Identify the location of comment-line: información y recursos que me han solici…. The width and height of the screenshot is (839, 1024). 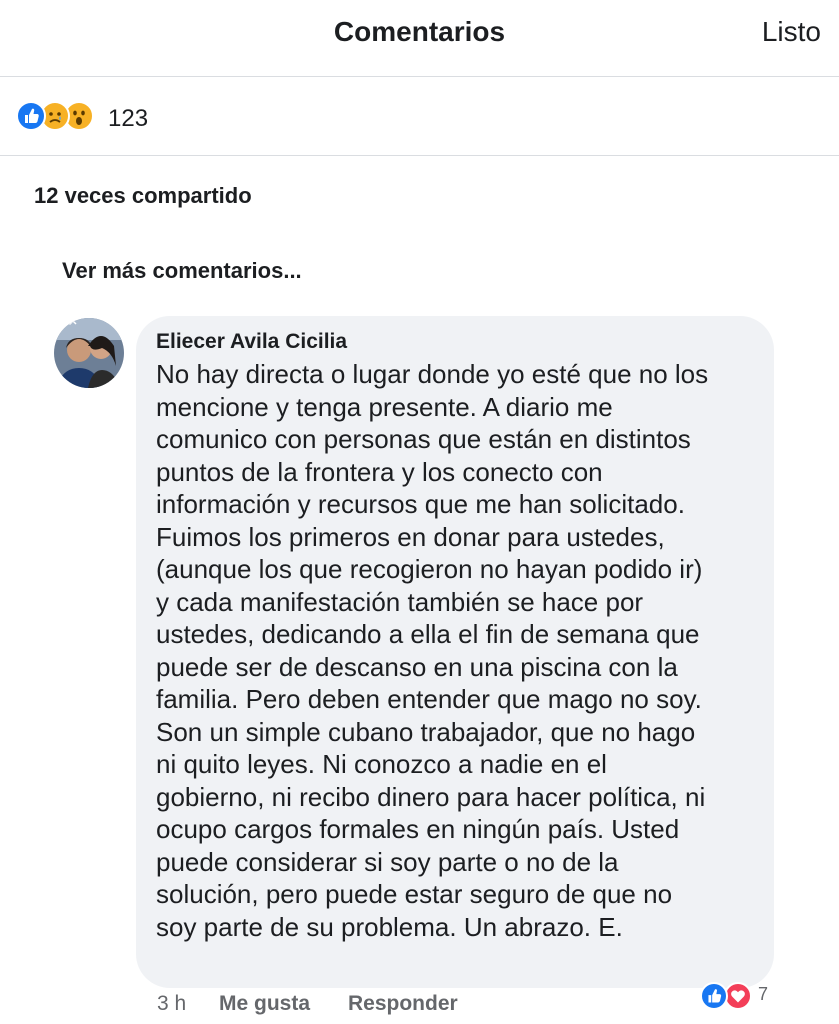
(420, 504).